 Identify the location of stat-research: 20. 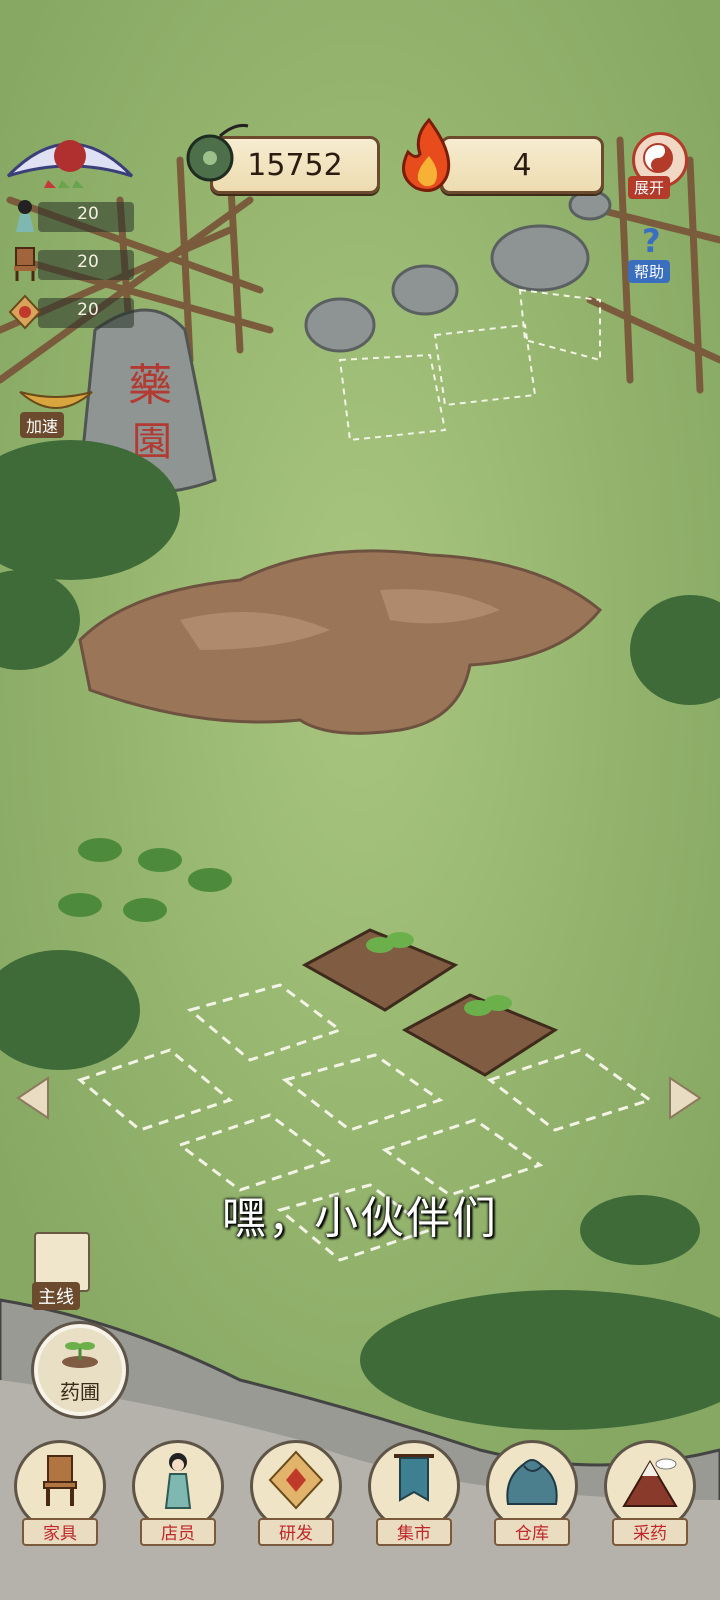
(71, 312).